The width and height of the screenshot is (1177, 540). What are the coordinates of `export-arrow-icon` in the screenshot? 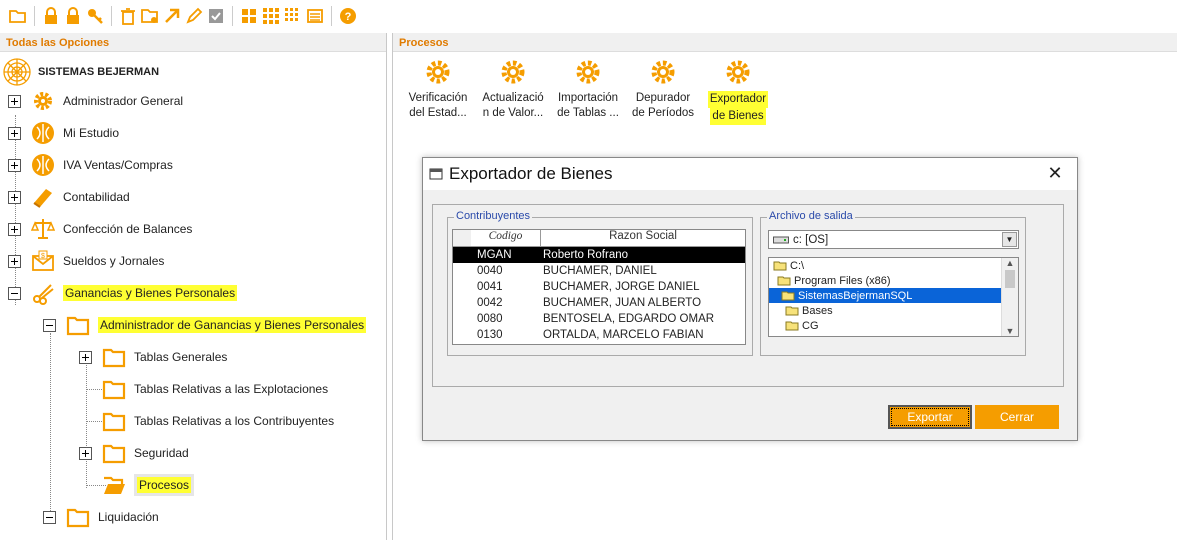 It's located at (172, 16).